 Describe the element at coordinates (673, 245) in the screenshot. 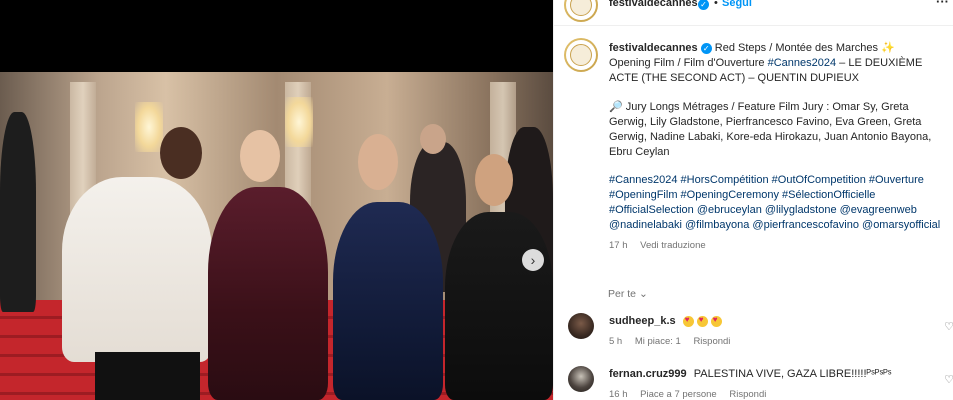

I see `translate-link: Vedi traduzione` at that location.